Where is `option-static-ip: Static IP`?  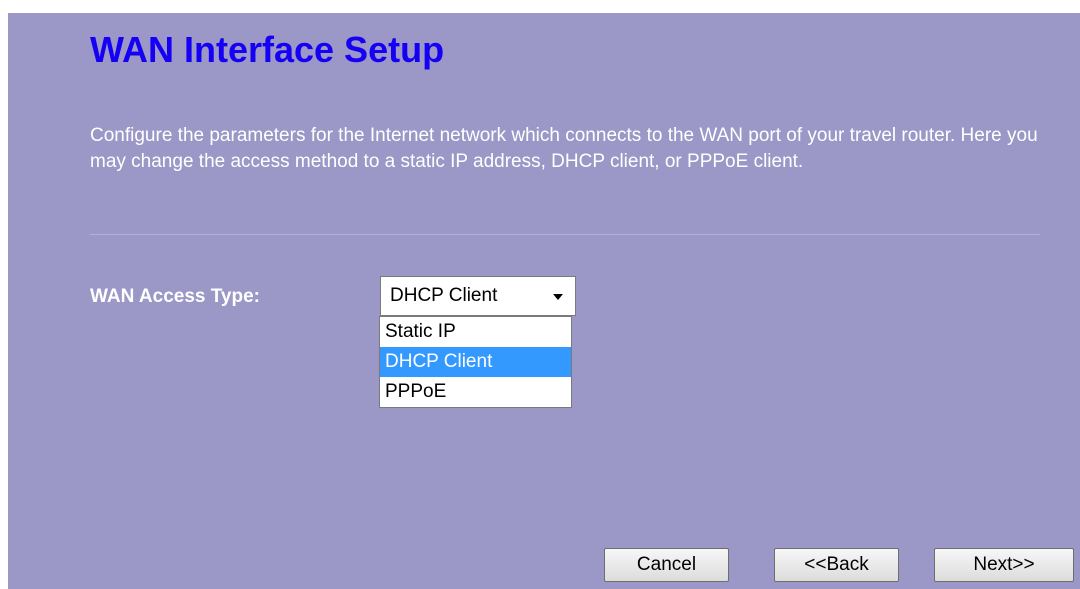
option-static-ip: Static IP is located at coordinates (475, 332).